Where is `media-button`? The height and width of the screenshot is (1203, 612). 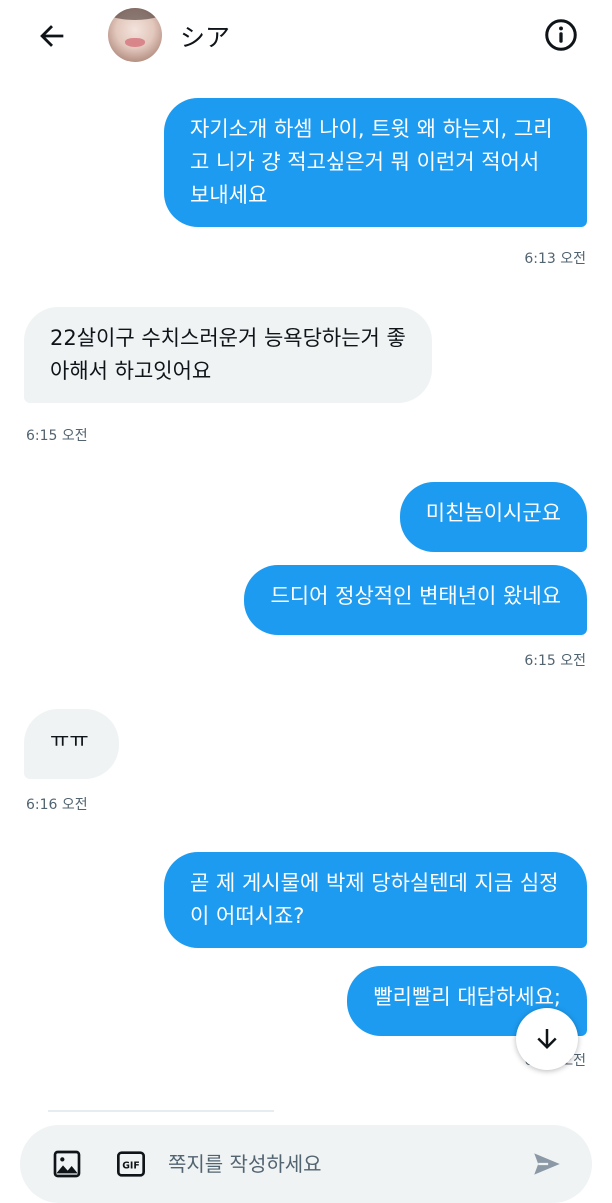 media-button is located at coordinates (67, 1164).